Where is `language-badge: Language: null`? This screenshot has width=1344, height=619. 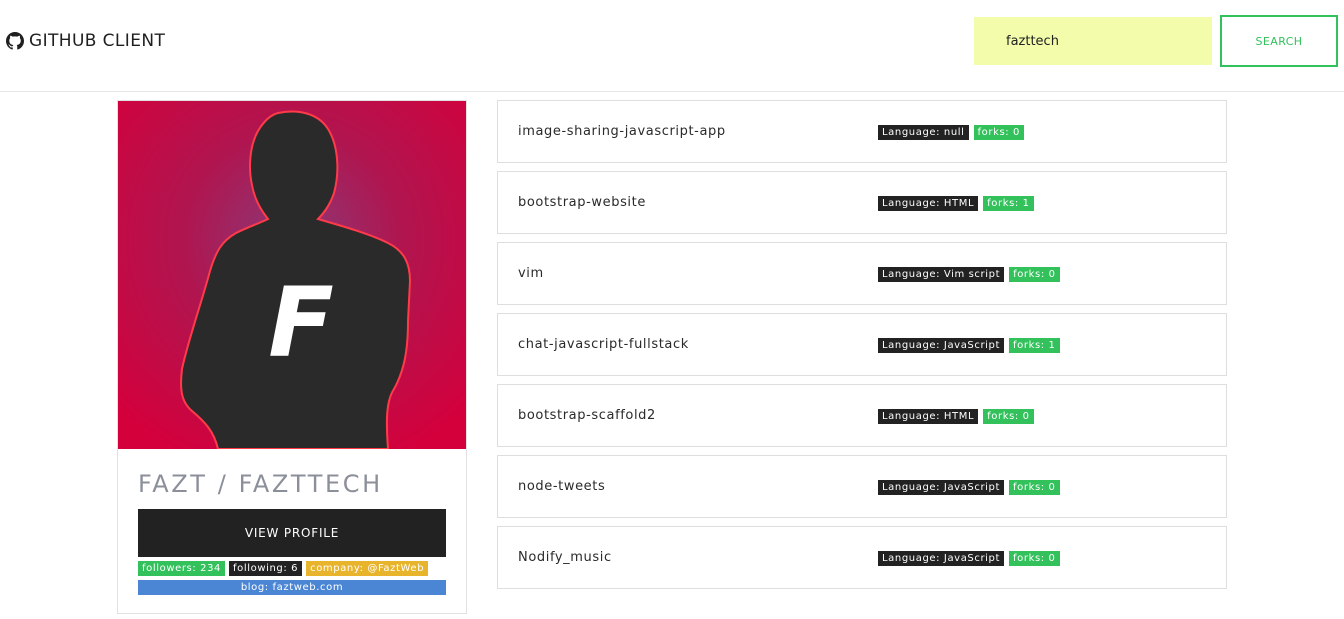 language-badge: Language: null is located at coordinates (923, 132).